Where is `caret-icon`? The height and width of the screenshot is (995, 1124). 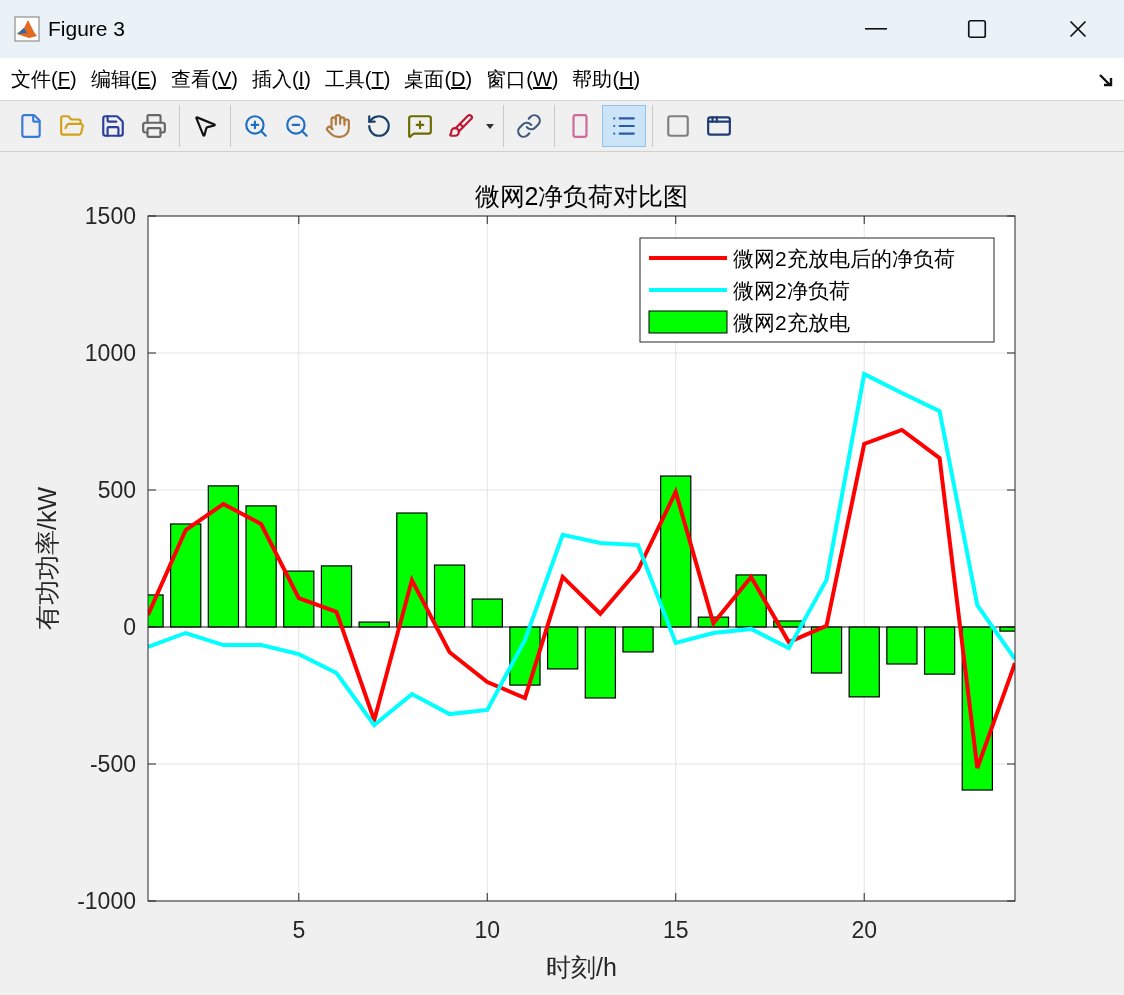 caret-icon is located at coordinates (490, 126).